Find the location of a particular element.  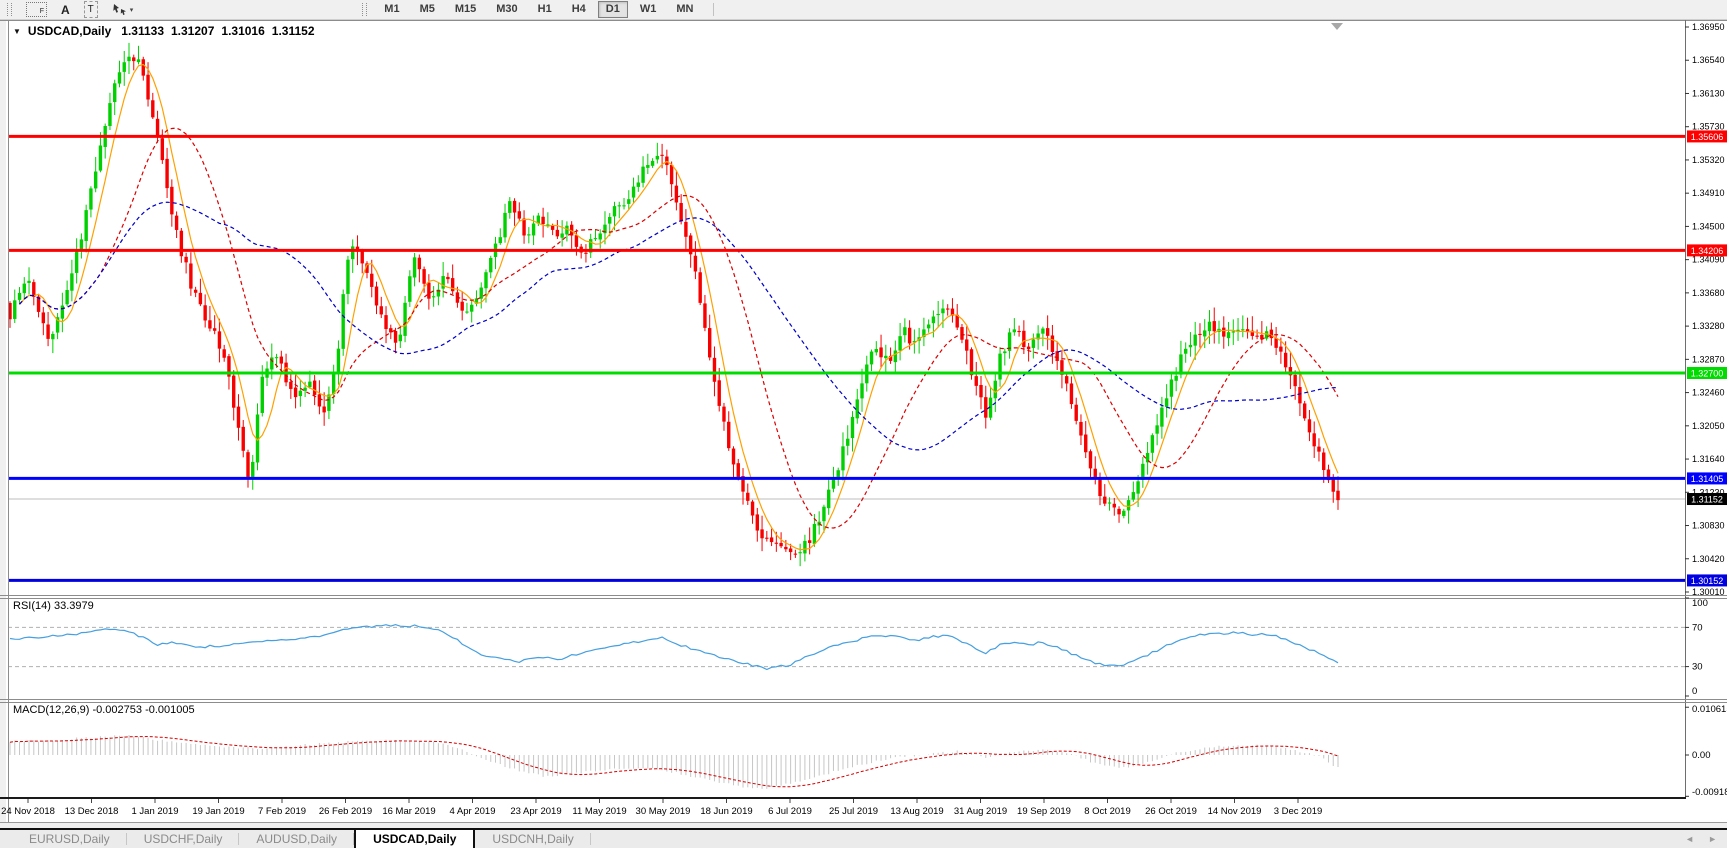

price-axis-tick: 1.35320 is located at coordinates (1708, 160).